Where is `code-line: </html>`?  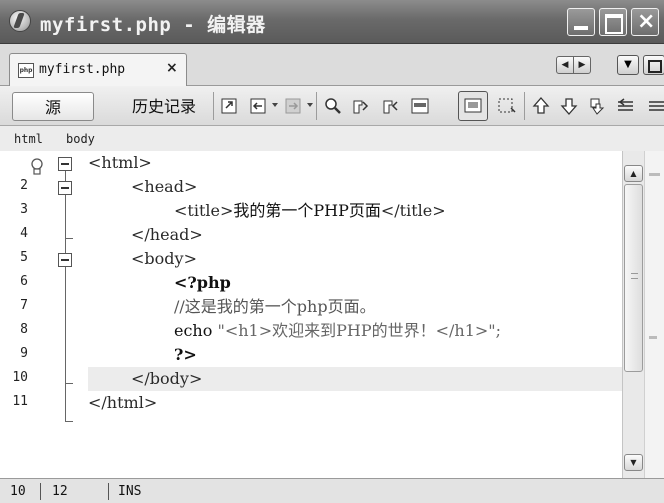
code-line: </html> is located at coordinates (355, 403).